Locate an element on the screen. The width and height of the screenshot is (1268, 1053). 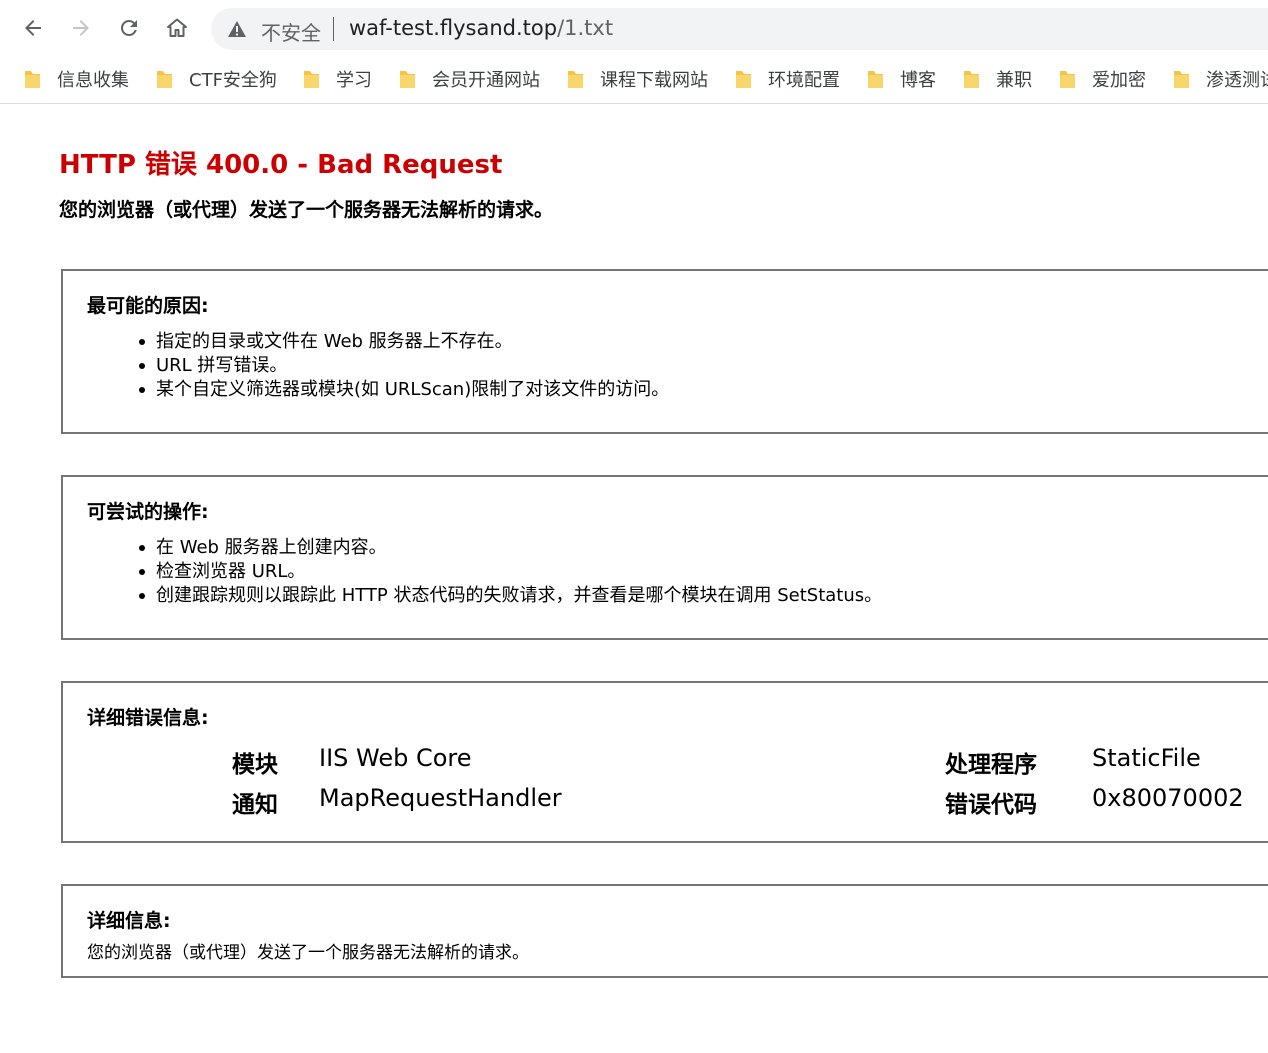
reload-icon is located at coordinates (128, 27).